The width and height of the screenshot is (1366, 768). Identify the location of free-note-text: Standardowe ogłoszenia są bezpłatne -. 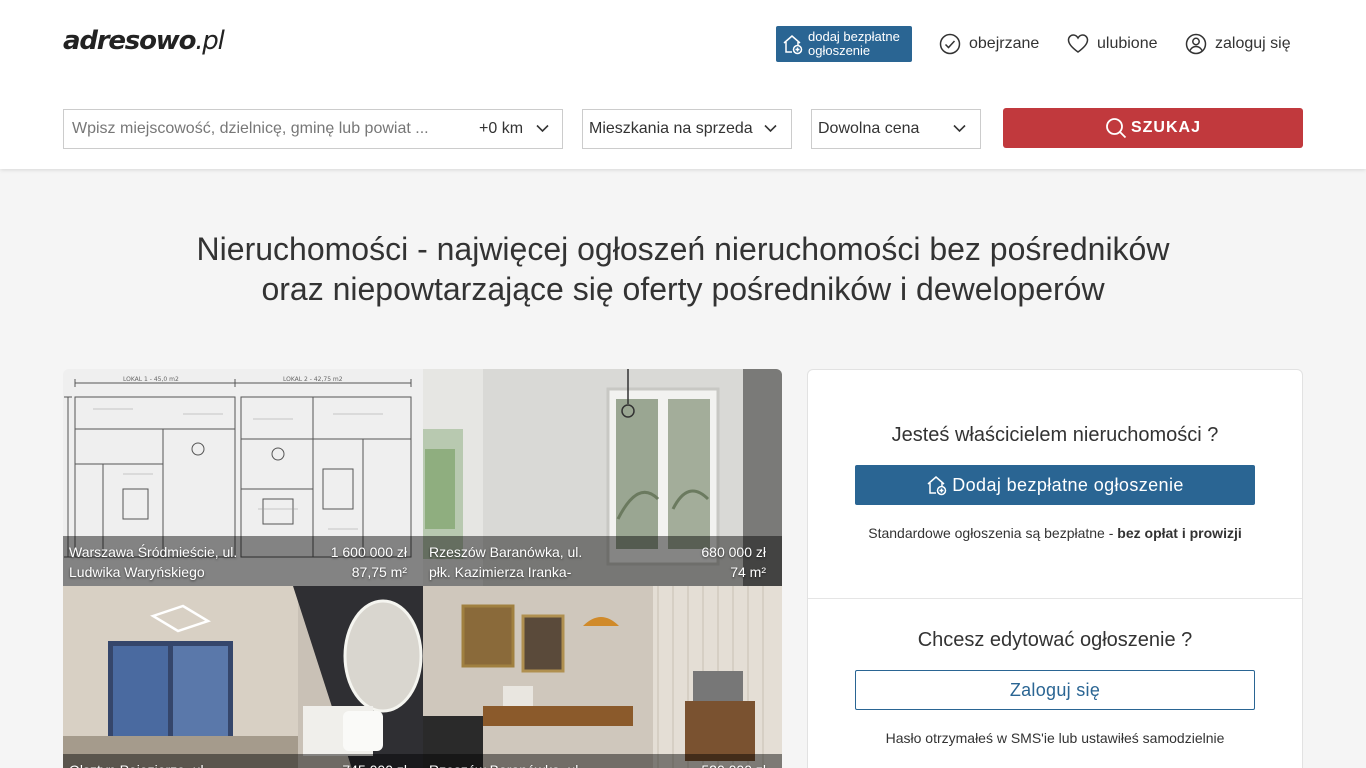
(993, 533).